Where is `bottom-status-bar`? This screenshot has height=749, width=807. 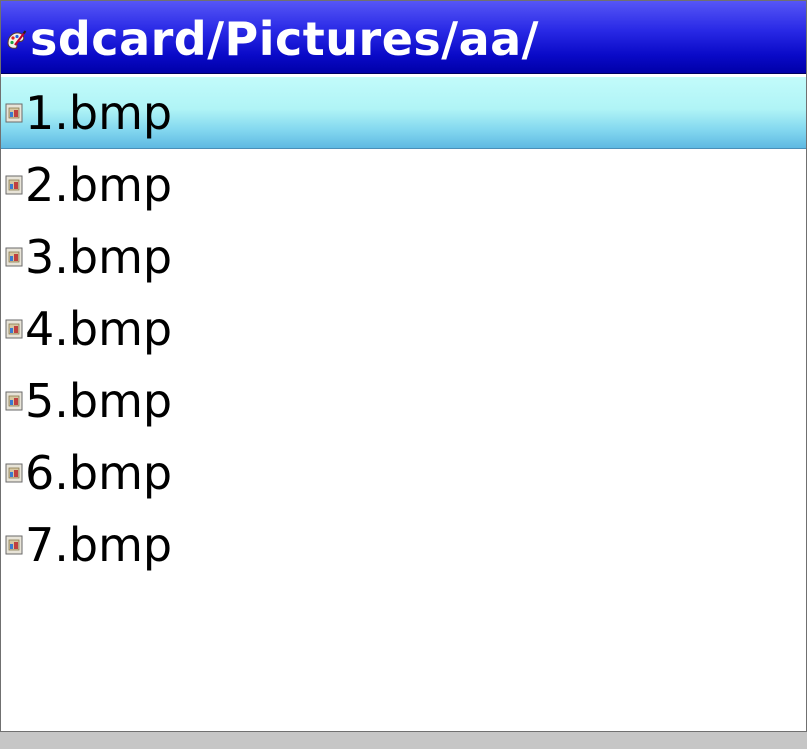
bottom-status-bar is located at coordinates (403, 740).